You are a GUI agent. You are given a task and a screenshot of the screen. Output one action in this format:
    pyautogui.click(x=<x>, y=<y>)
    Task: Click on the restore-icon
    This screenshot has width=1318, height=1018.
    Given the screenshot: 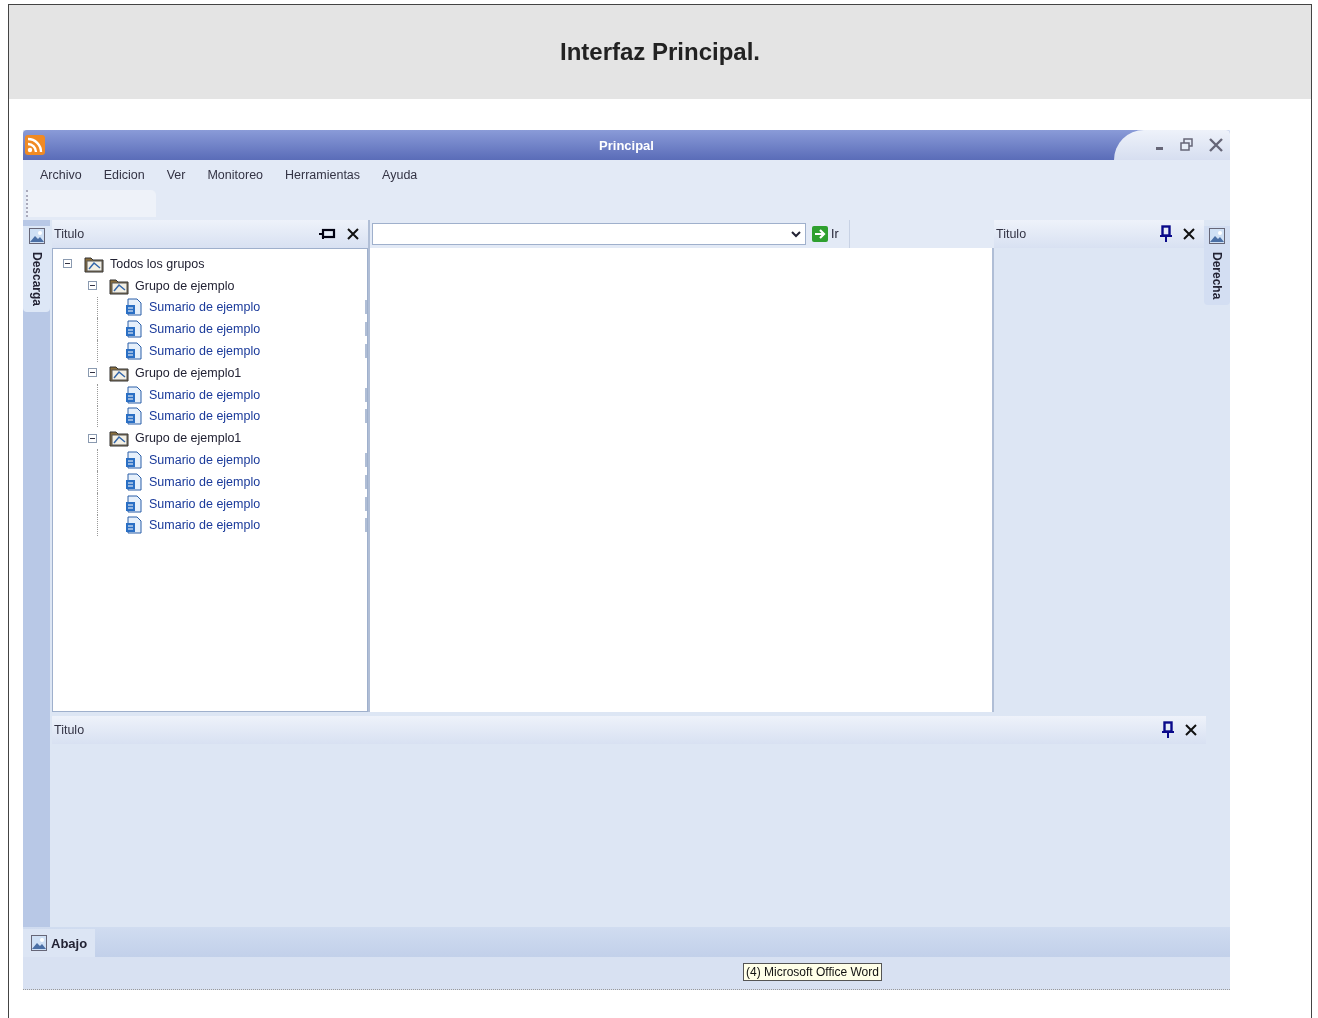 What is the action you would take?
    pyautogui.click(x=1187, y=145)
    